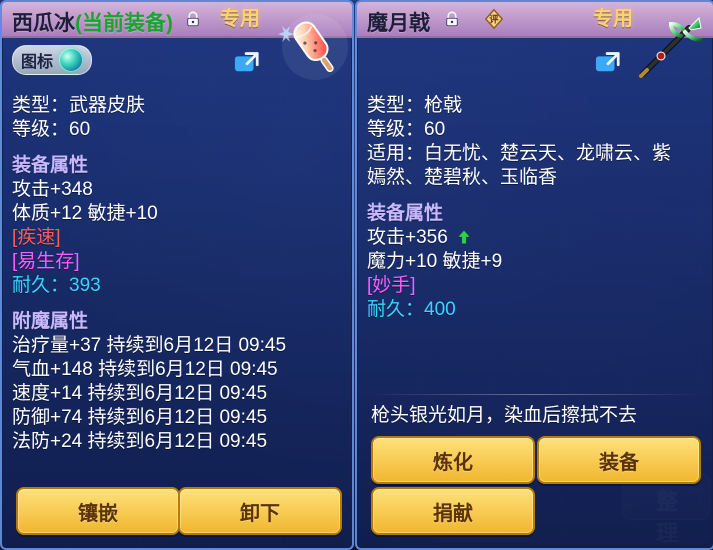 Image resolution: width=713 pixels, height=550 pixels. I want to click on equipment-attribute-line: 攻击+348, so click(52, 189).